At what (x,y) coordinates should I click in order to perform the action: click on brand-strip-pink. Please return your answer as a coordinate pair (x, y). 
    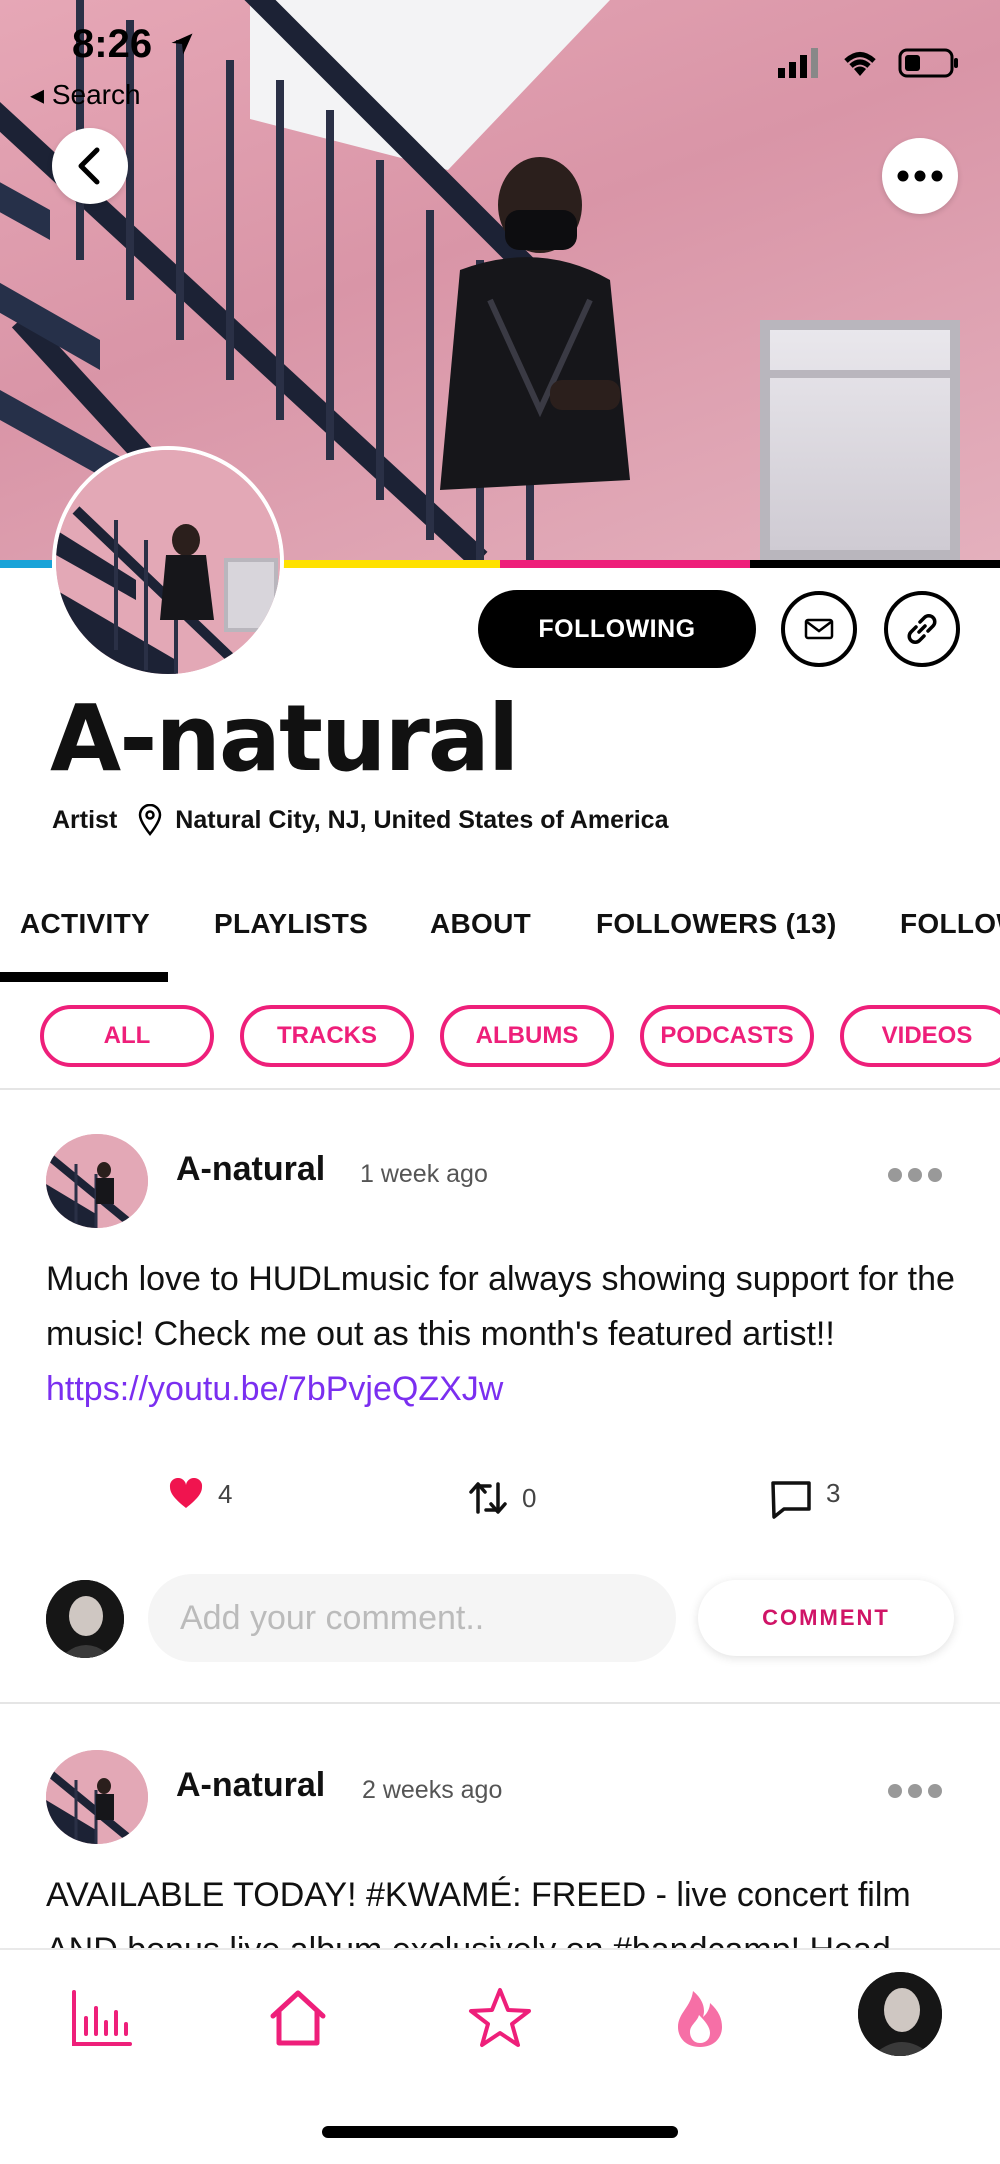
    Looking at the image, I should click on (625, 564).